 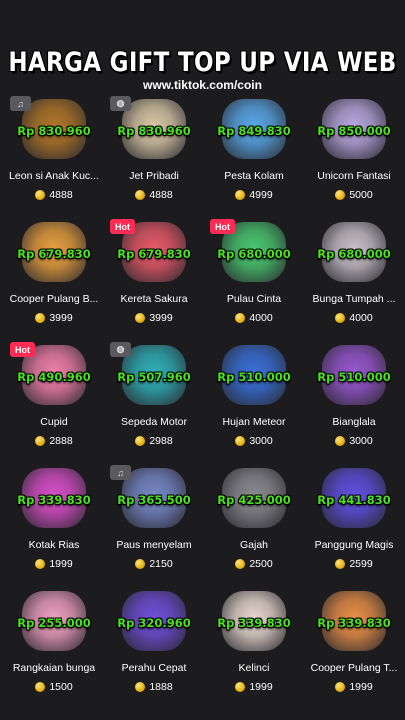 I want to click on gift-coins: 1500, so click(x=54, y=687).